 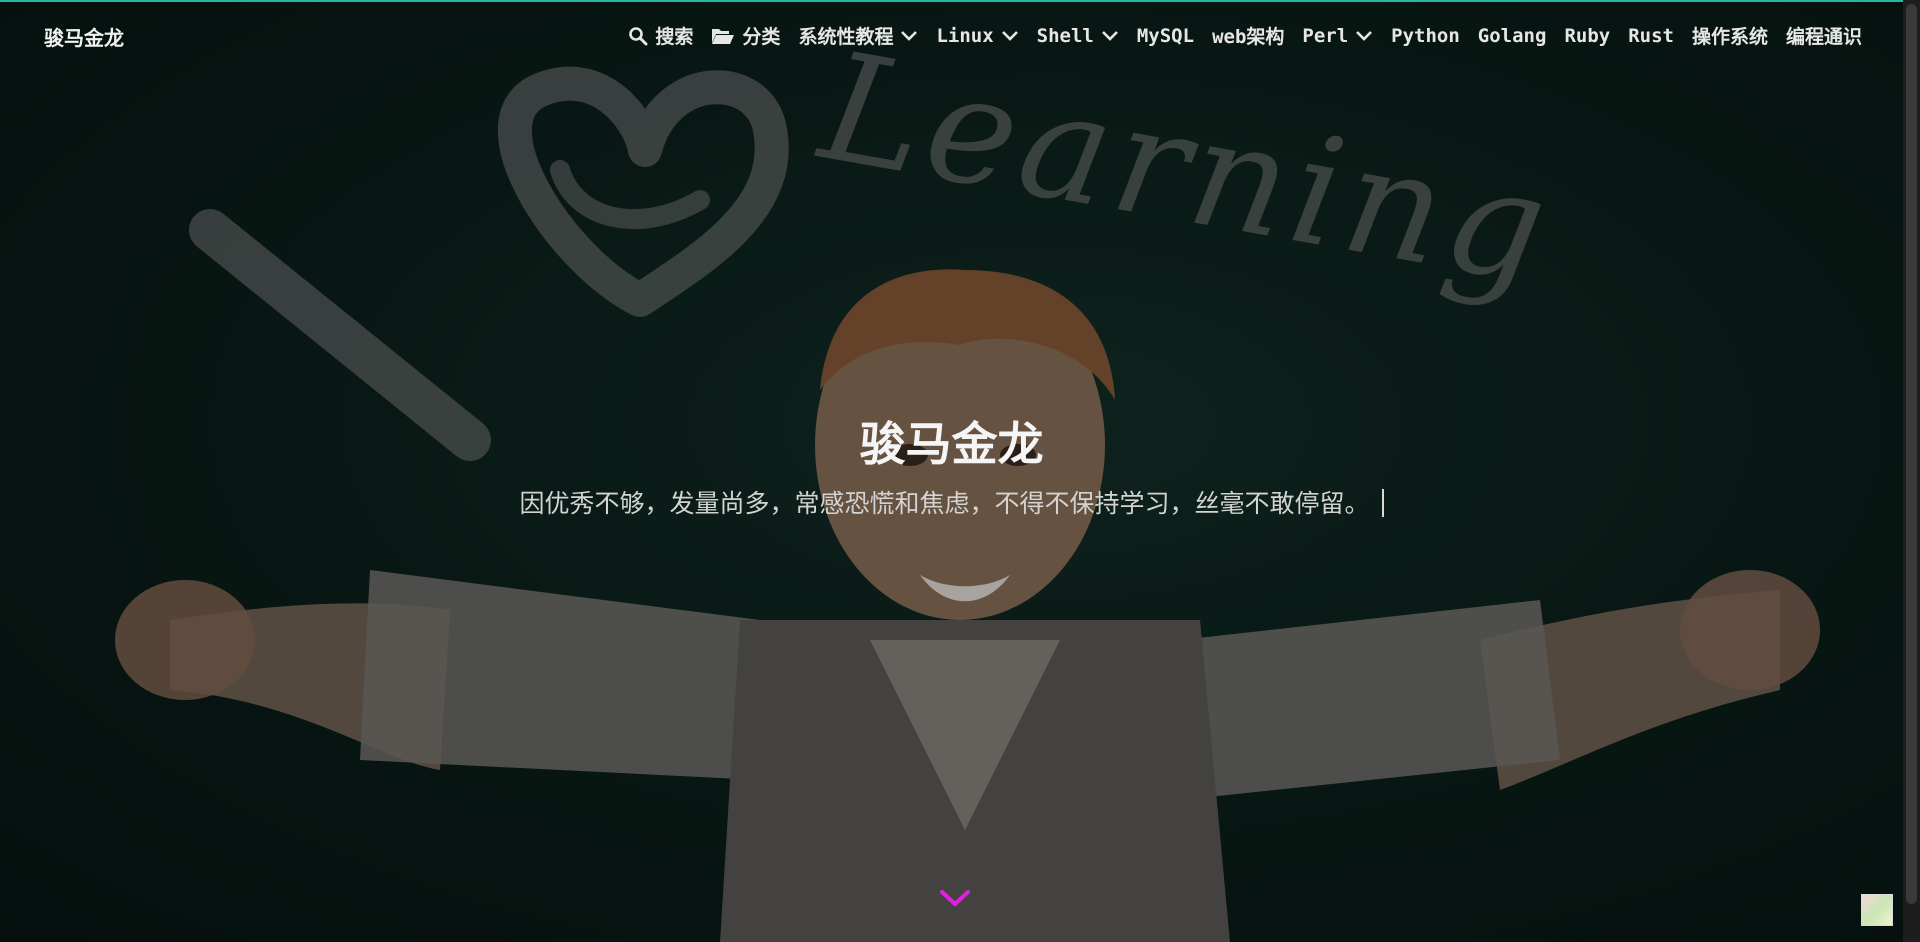 I want to click on nav-item-golang: Golang, so click(x=1512, y=36).